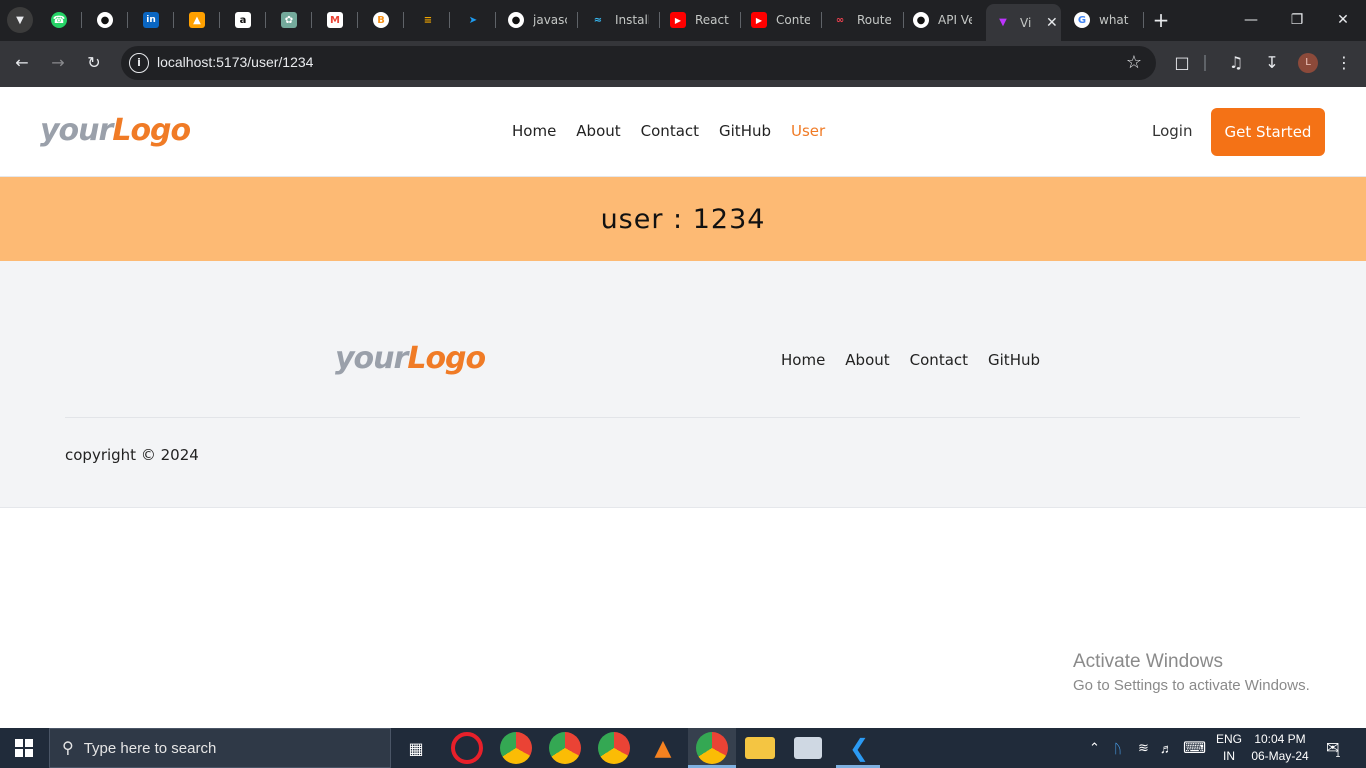  Describe the element at coordinates (1148, 661) in the screenshot. I see `watermark-title: Activate Windows` at that location.